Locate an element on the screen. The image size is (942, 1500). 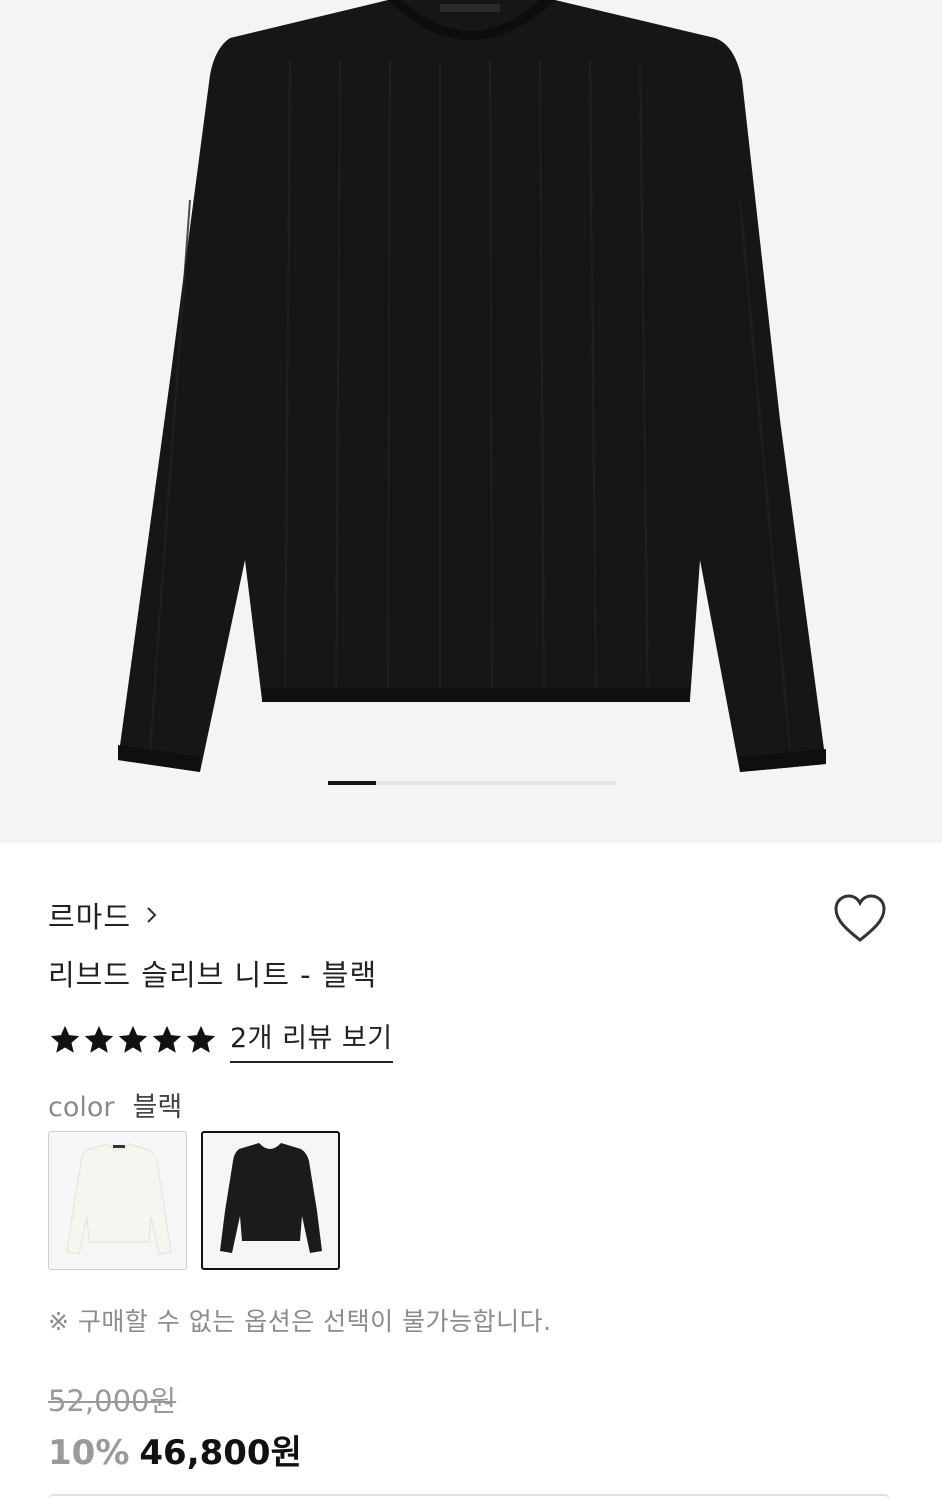
color-value: 블랙 is located at coordinates (157, 1107).